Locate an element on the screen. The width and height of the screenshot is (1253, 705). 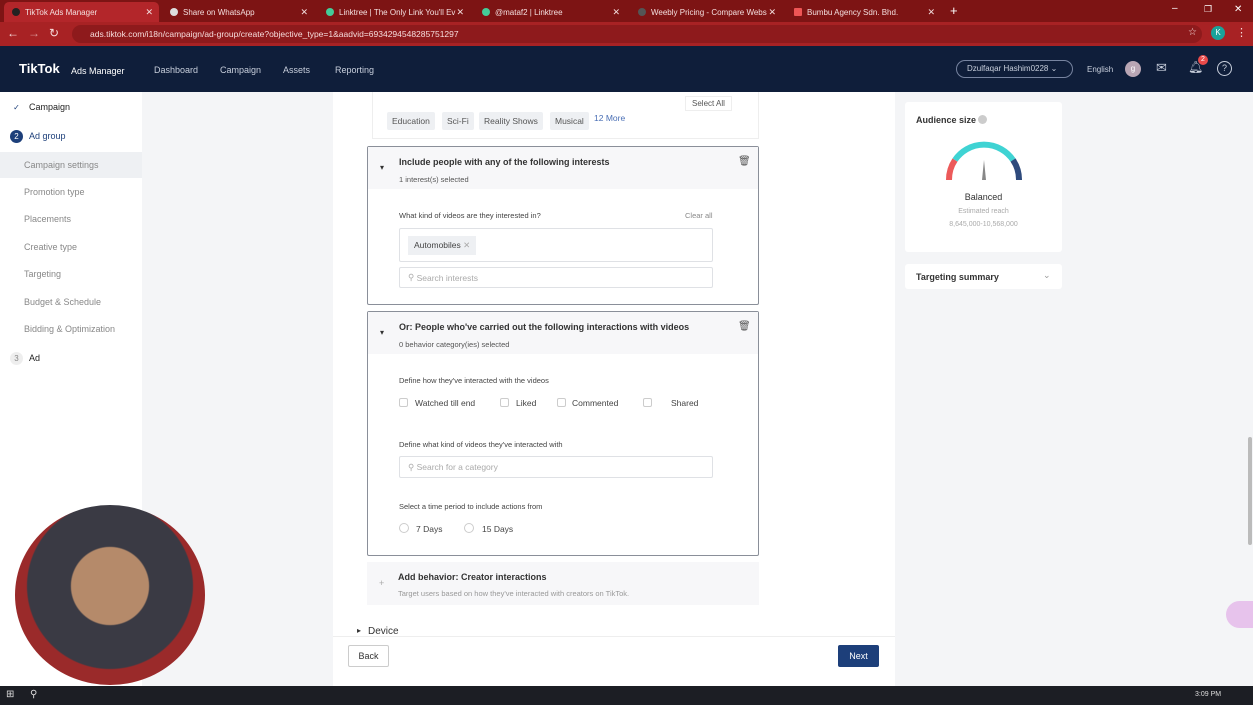
checkbox-shared is located at coordinates (647, 402).